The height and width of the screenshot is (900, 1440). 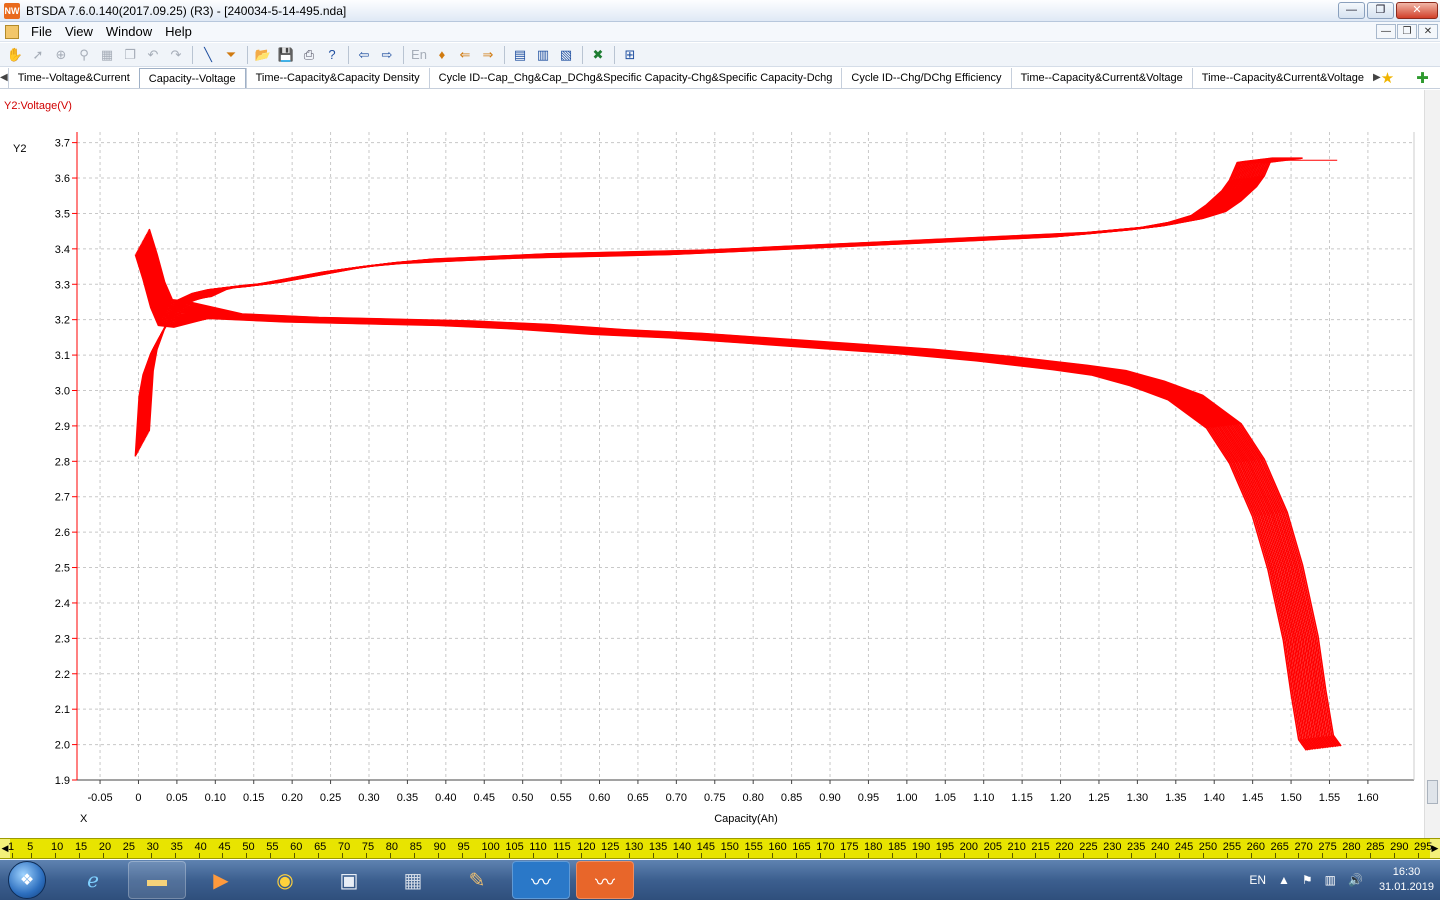 I want to click on redo-icon: ↷, so click(x=176, y=55).